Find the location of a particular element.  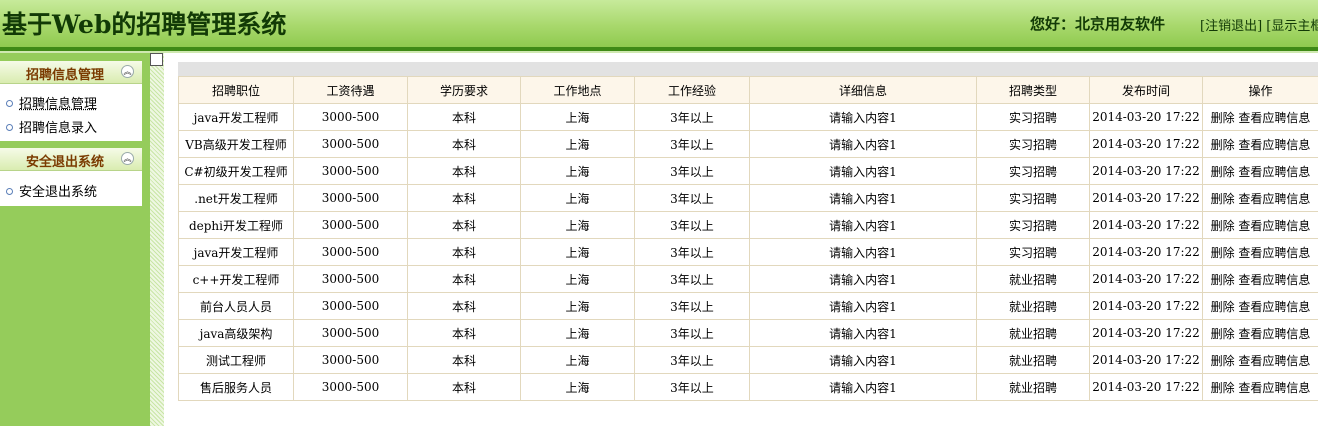

frame-splitter is located at coordinates (157, 239).